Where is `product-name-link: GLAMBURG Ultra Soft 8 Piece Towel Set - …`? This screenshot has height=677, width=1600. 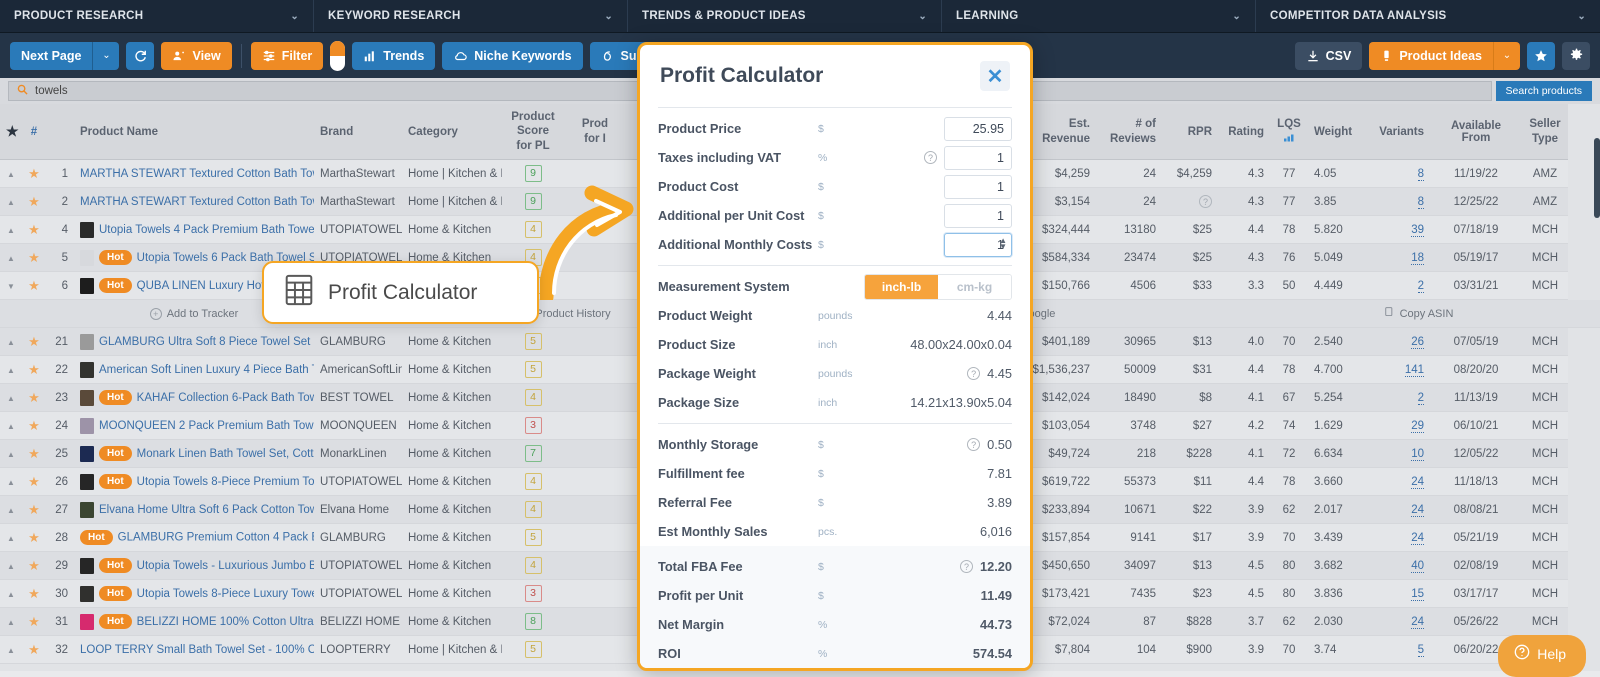
product-name-link: GLAMBURG Ultra Soft 8 Piece Towel Set - … is located at coordinates (206, 342).